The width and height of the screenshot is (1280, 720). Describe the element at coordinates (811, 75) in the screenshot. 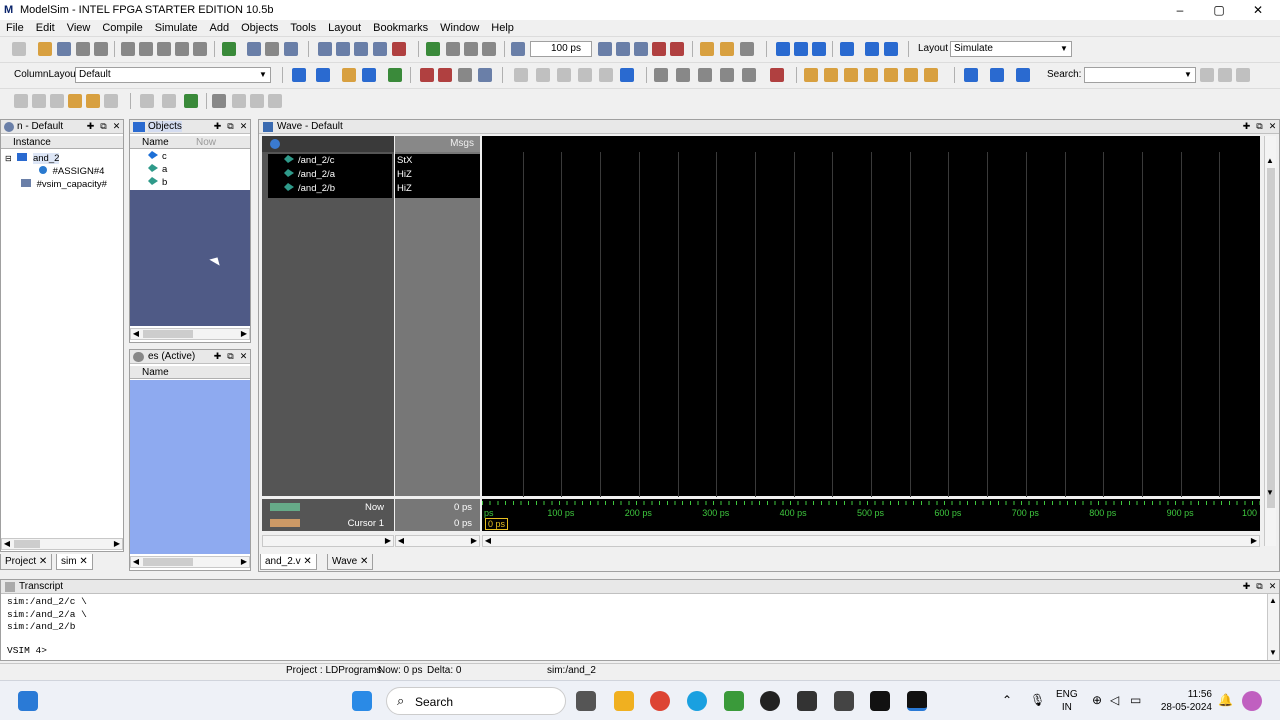

I see `edge-first-icon` at that location.